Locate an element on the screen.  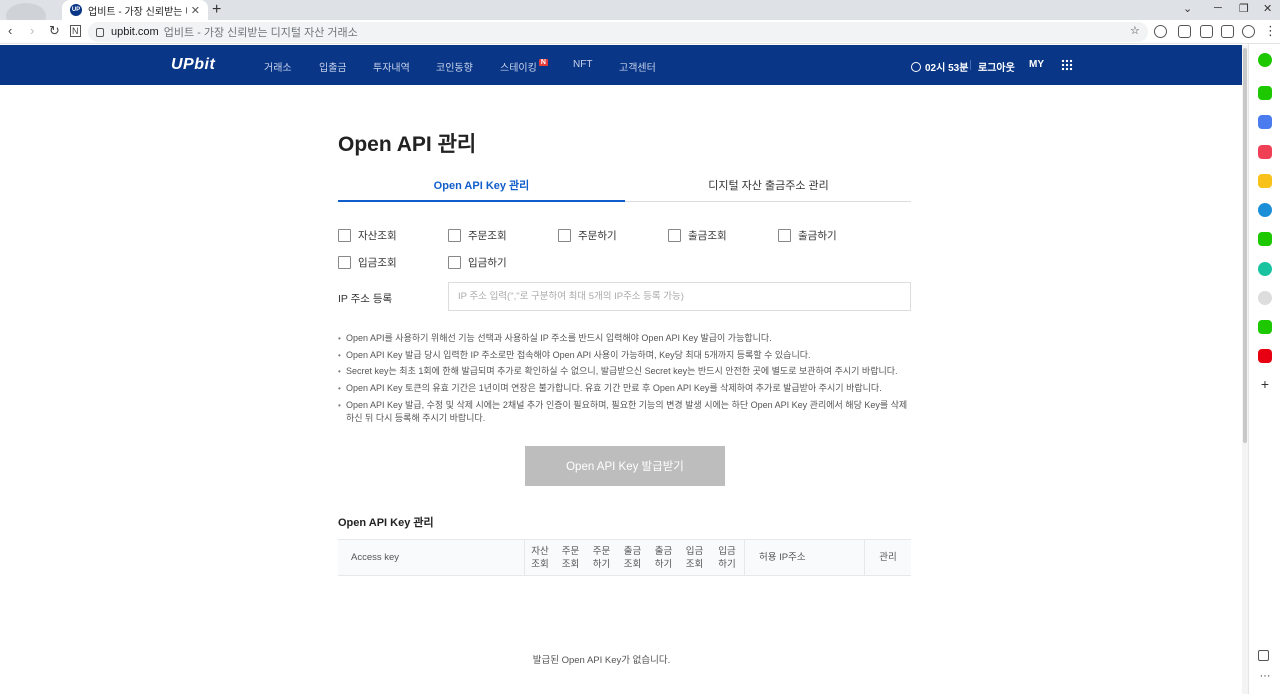
url-title: 업비트 - 가장 신뢰받는 디지털 자산 거래소 is located at coordinates (260, 33).